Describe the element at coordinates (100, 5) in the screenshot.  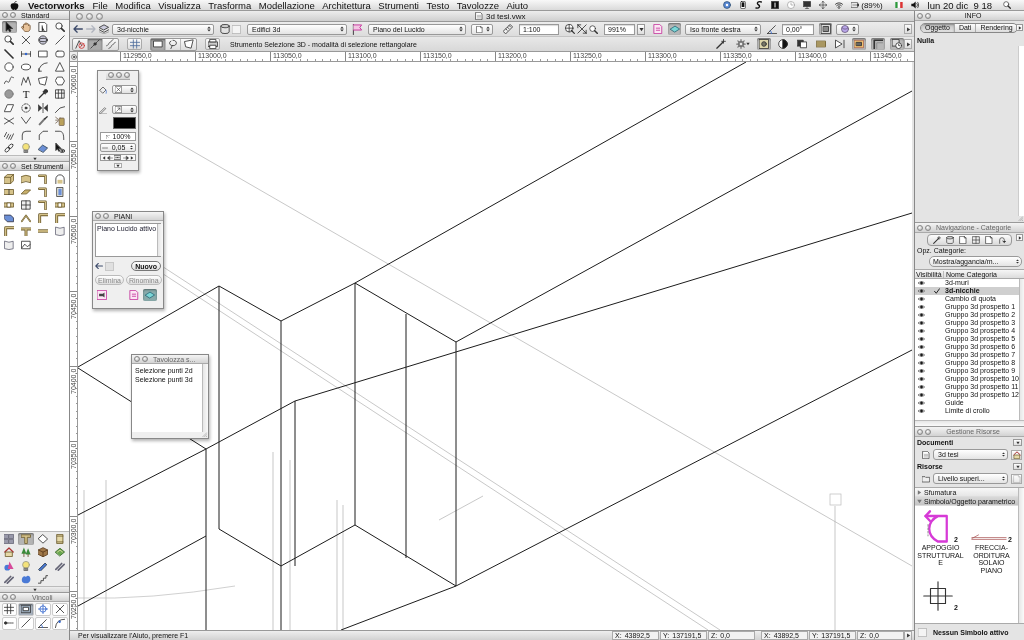
I see `menu-item: File` at that location.